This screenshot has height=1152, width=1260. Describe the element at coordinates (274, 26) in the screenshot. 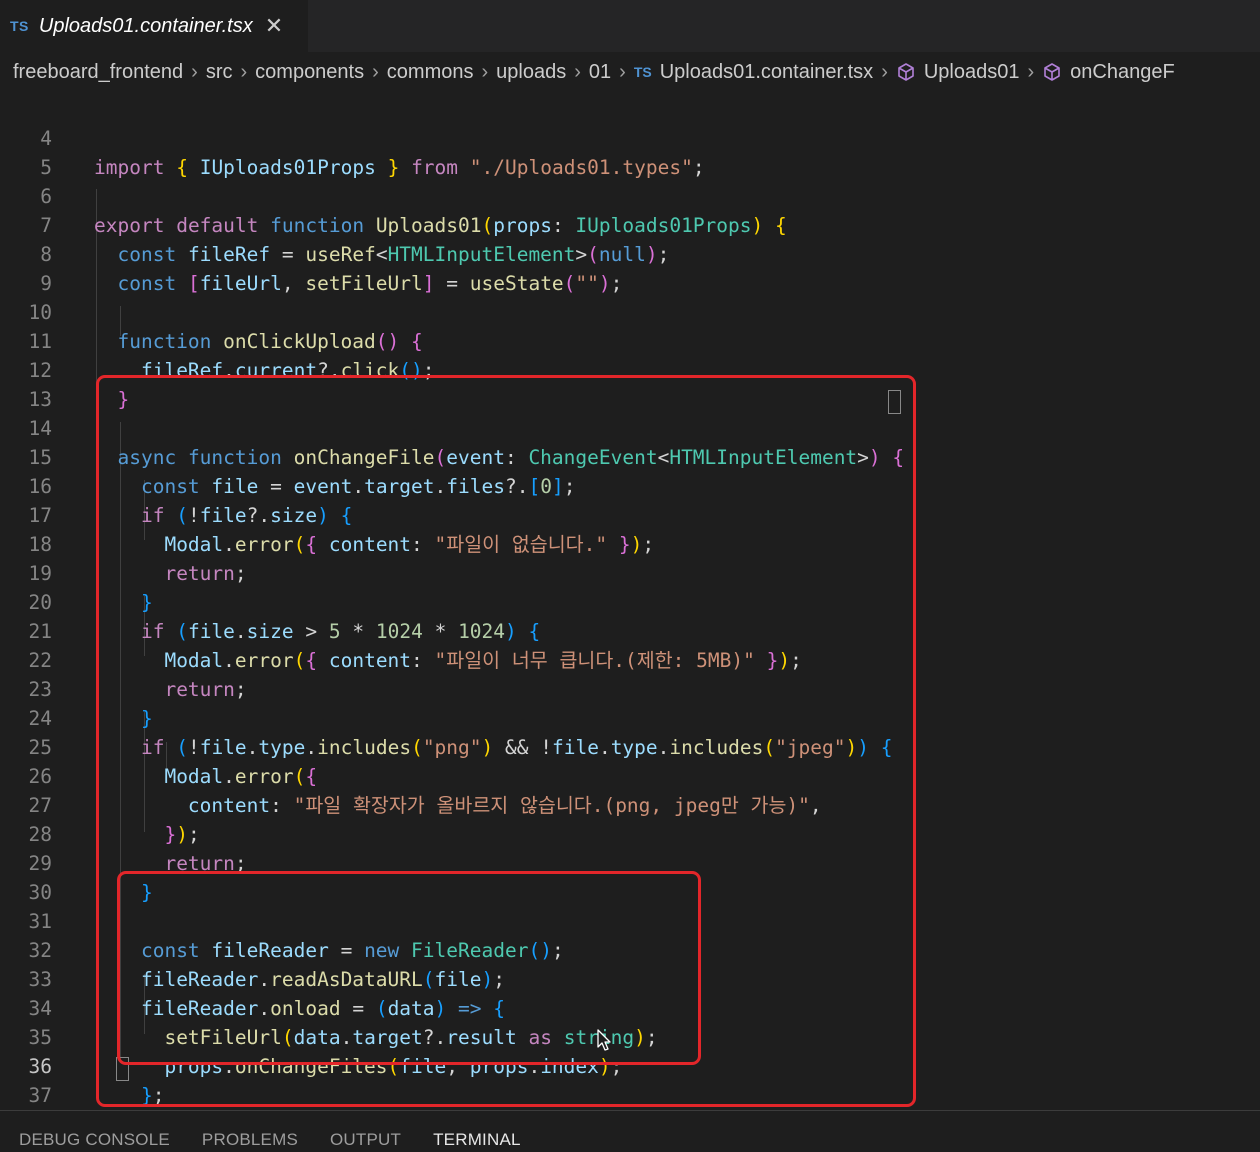

I see `close-icon: ✕` at that location.